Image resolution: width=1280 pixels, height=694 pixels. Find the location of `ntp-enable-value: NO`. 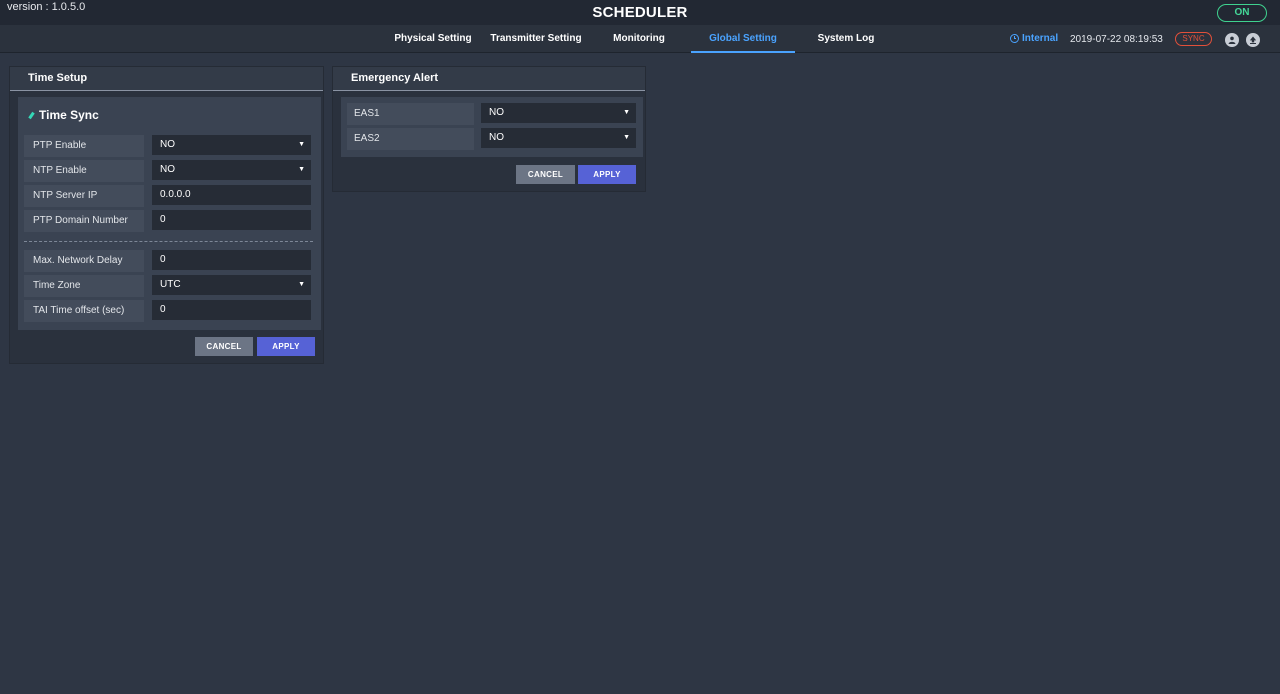

ntp-enable-value: NO is located at coordinates (167, 169).